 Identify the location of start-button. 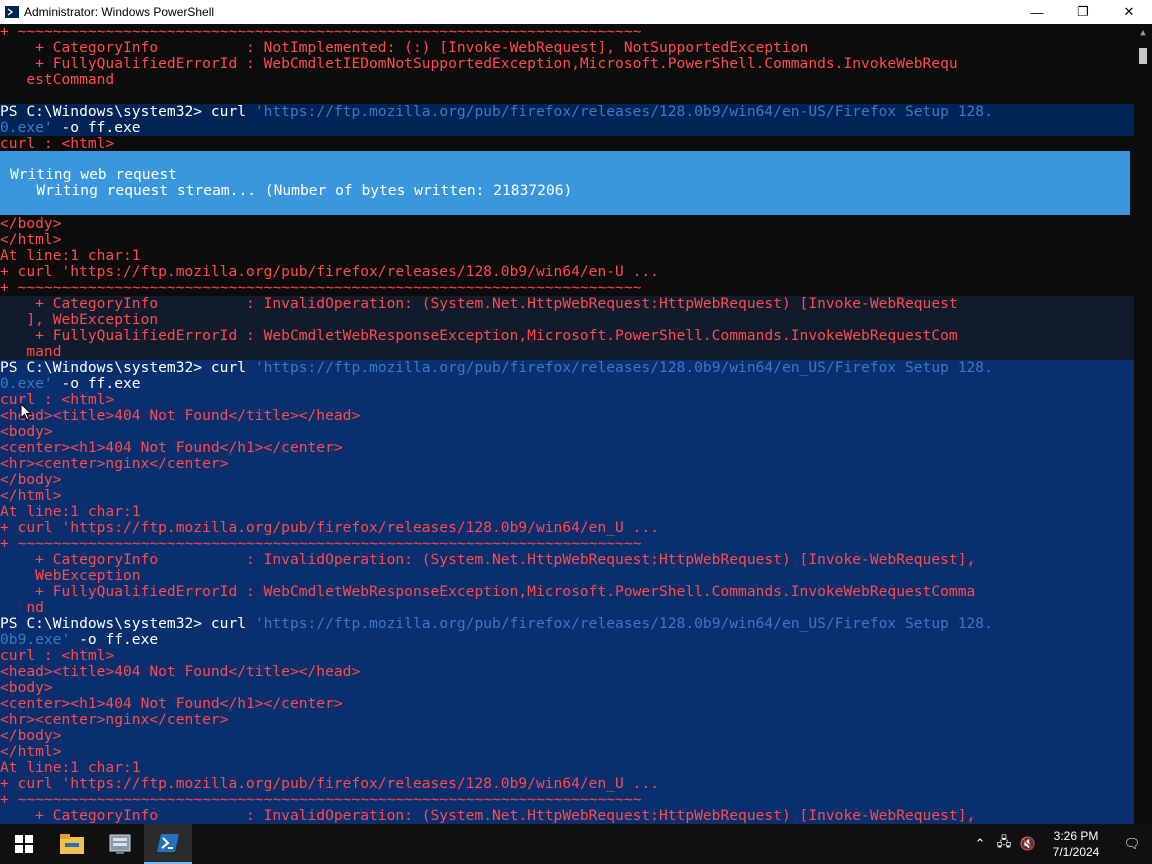
(24, 844).